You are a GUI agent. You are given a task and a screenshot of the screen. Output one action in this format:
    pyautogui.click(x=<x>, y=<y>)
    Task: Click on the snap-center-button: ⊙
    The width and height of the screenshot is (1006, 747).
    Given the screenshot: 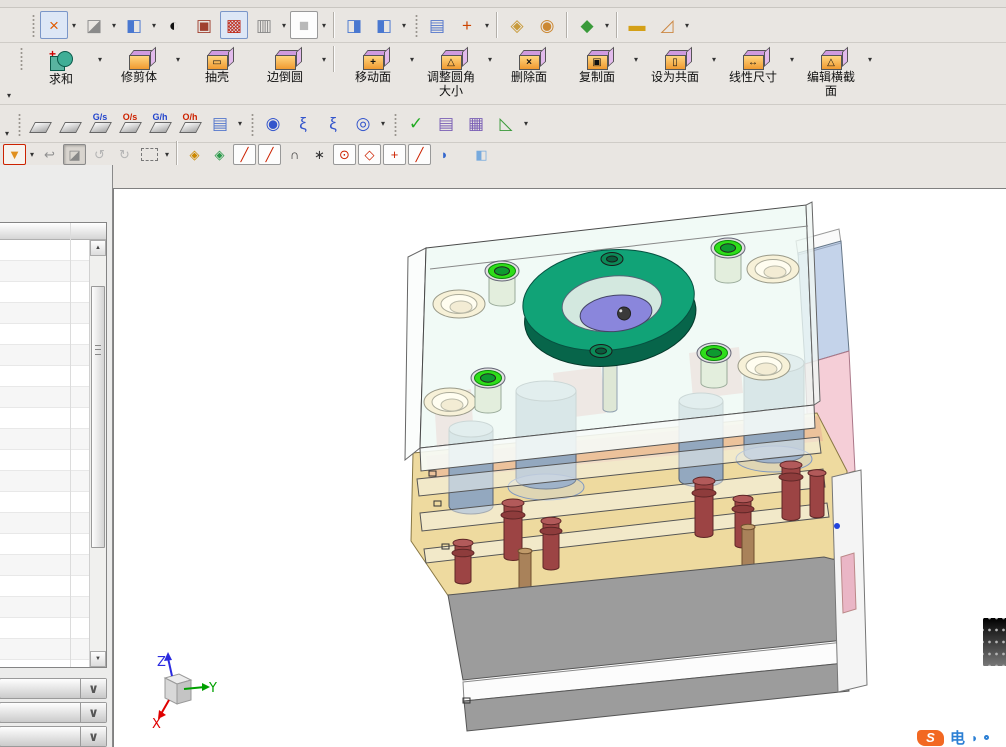 What is the action you would take?
    pyautogui.click(x=344, y=154)
    